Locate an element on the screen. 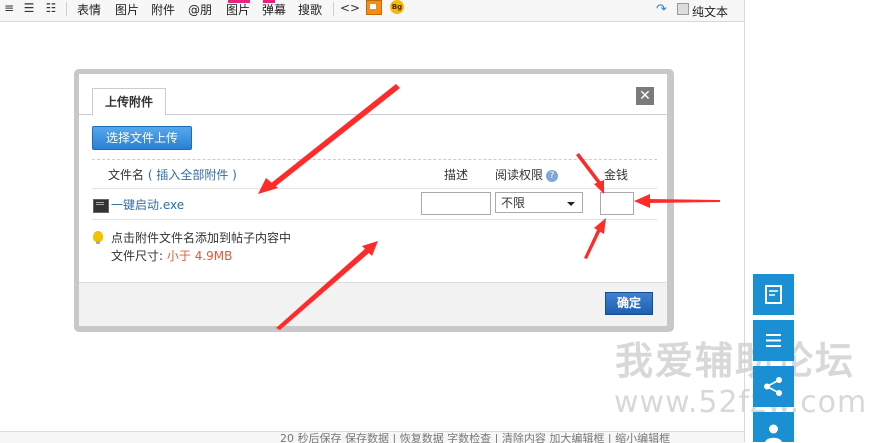 The height and width of the screenshot is (443, 886). attachment-file-name: 一键启动.exe is located at coordinates (147, 205).